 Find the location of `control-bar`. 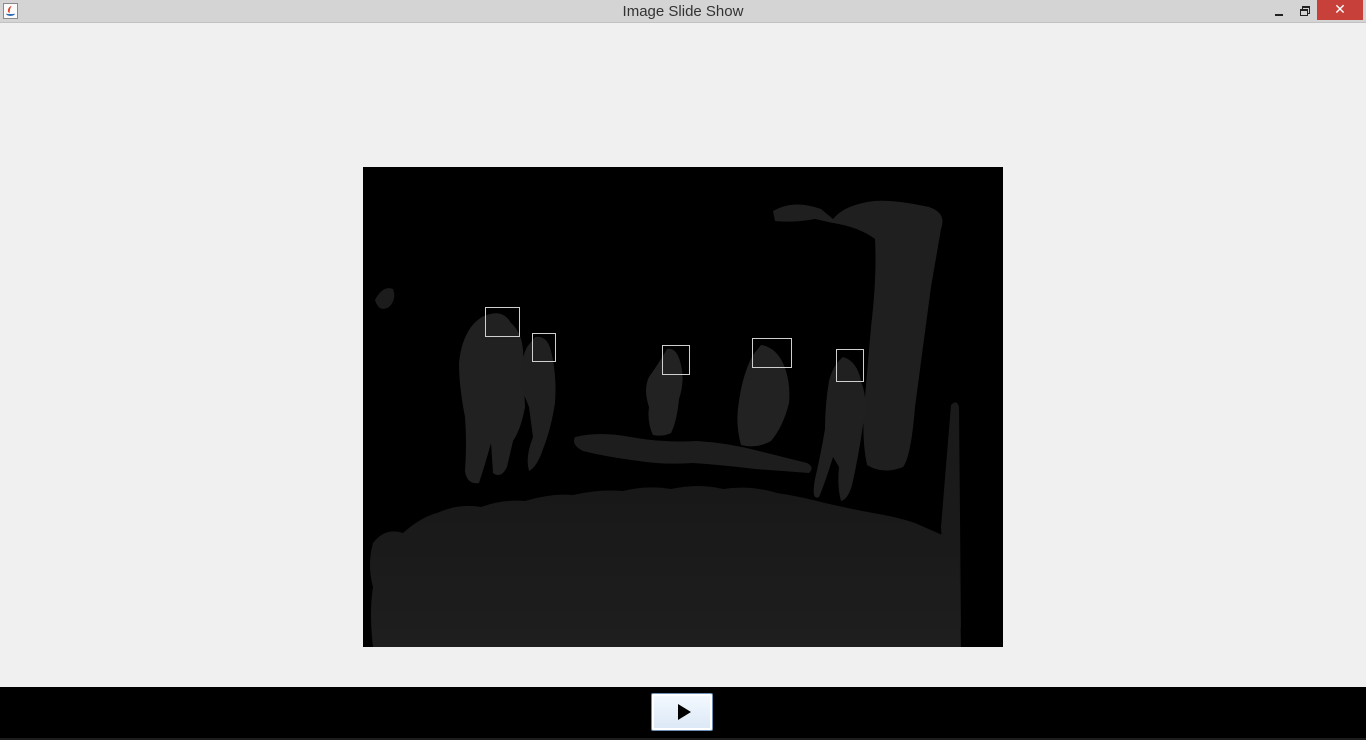

control-bar is located at coordinates (683, 713).